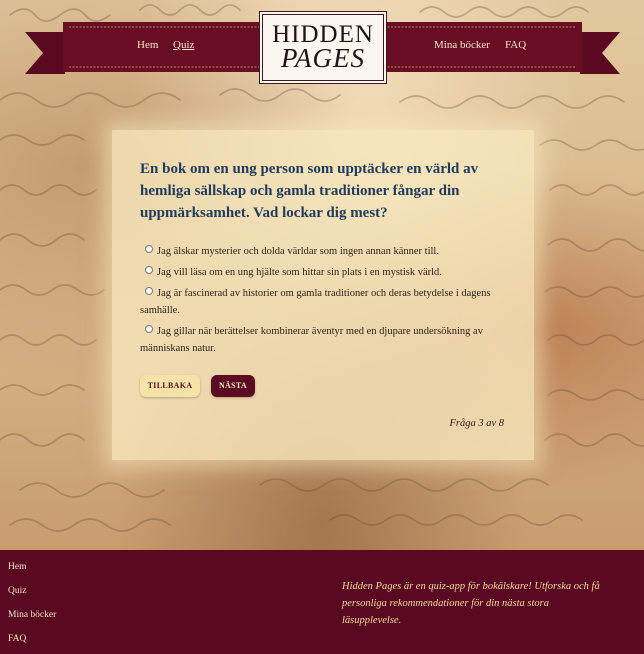 Image resolution: width=644 pixels, height=654 pixels. I want to click on footer-link-quiz: Quiz, so click(17, 591).